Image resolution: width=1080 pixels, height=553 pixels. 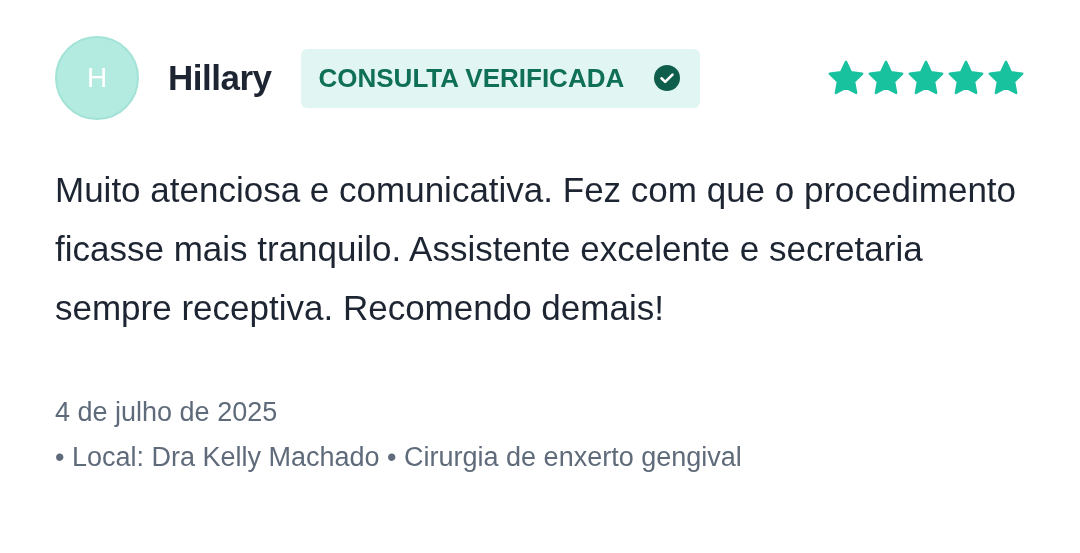 I want to click on avatar: H, so click(x=97, y=78).